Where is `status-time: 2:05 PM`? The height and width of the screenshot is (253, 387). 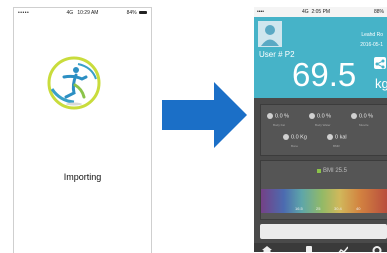
status-time: 2:05 PM is located at coordinates (321, 12).